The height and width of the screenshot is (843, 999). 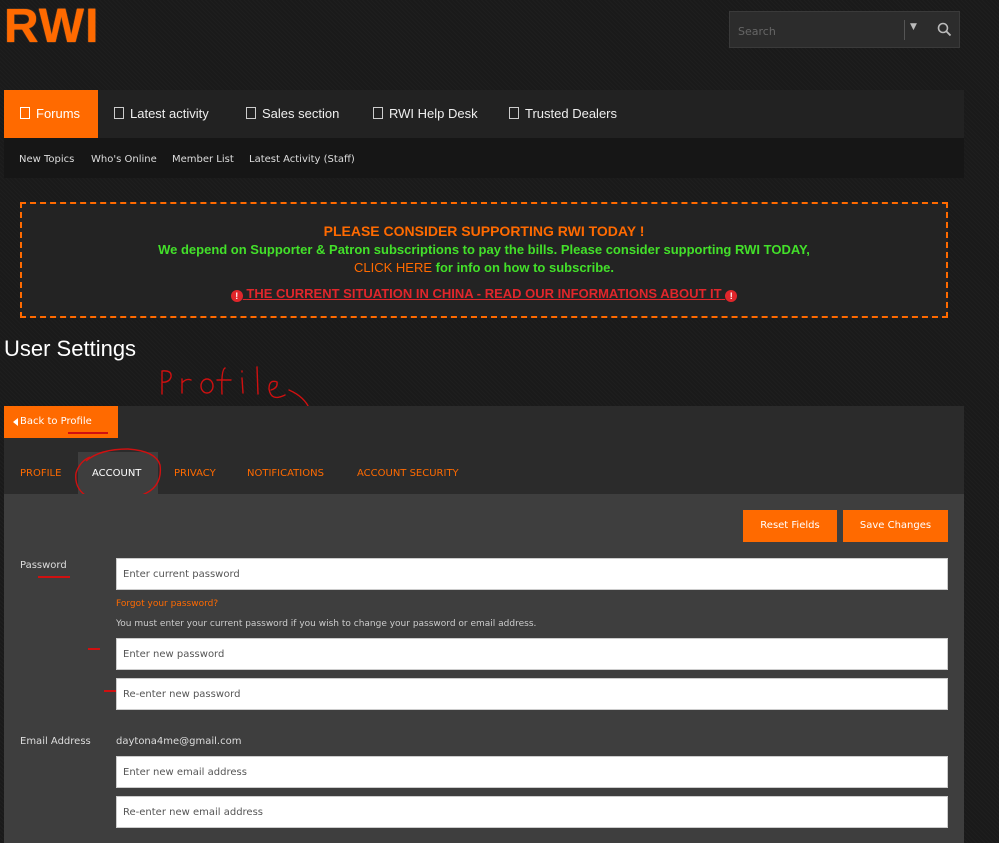 I want to click on search-box: ▼, so click(x=844, y=29).